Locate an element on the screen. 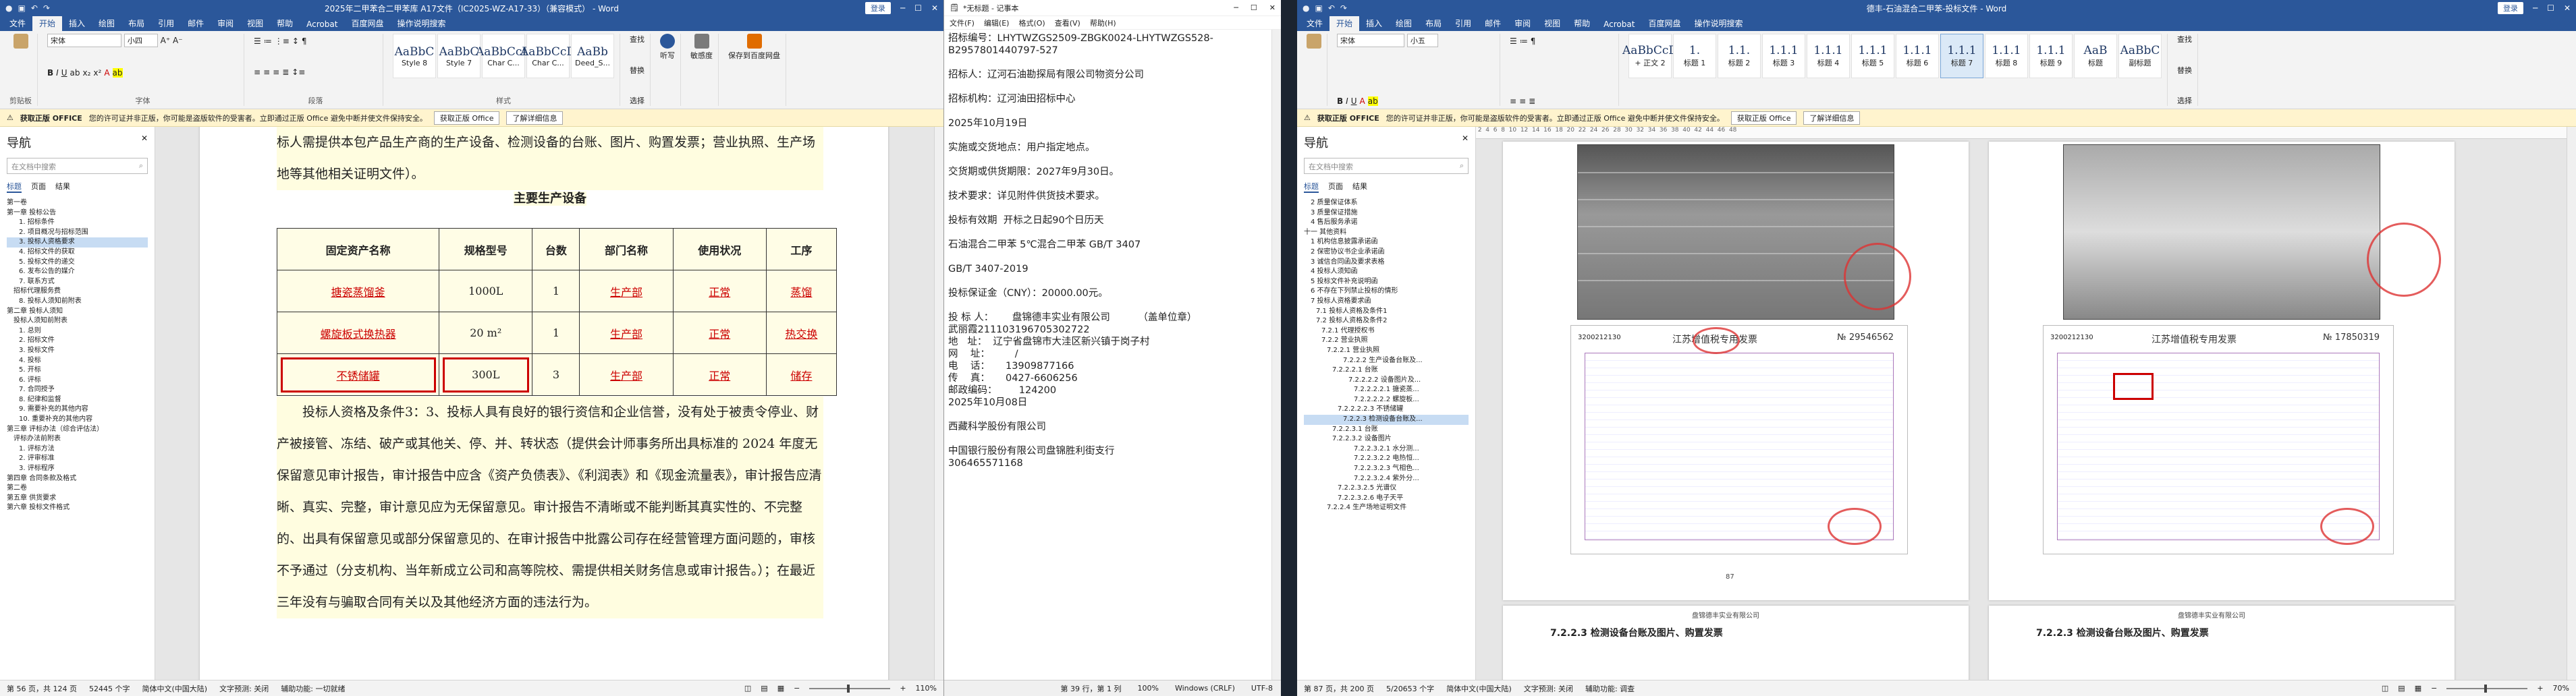  style-gallery-item: AaBbCcD + 正文 2 is located at coordinates (1650, 56).